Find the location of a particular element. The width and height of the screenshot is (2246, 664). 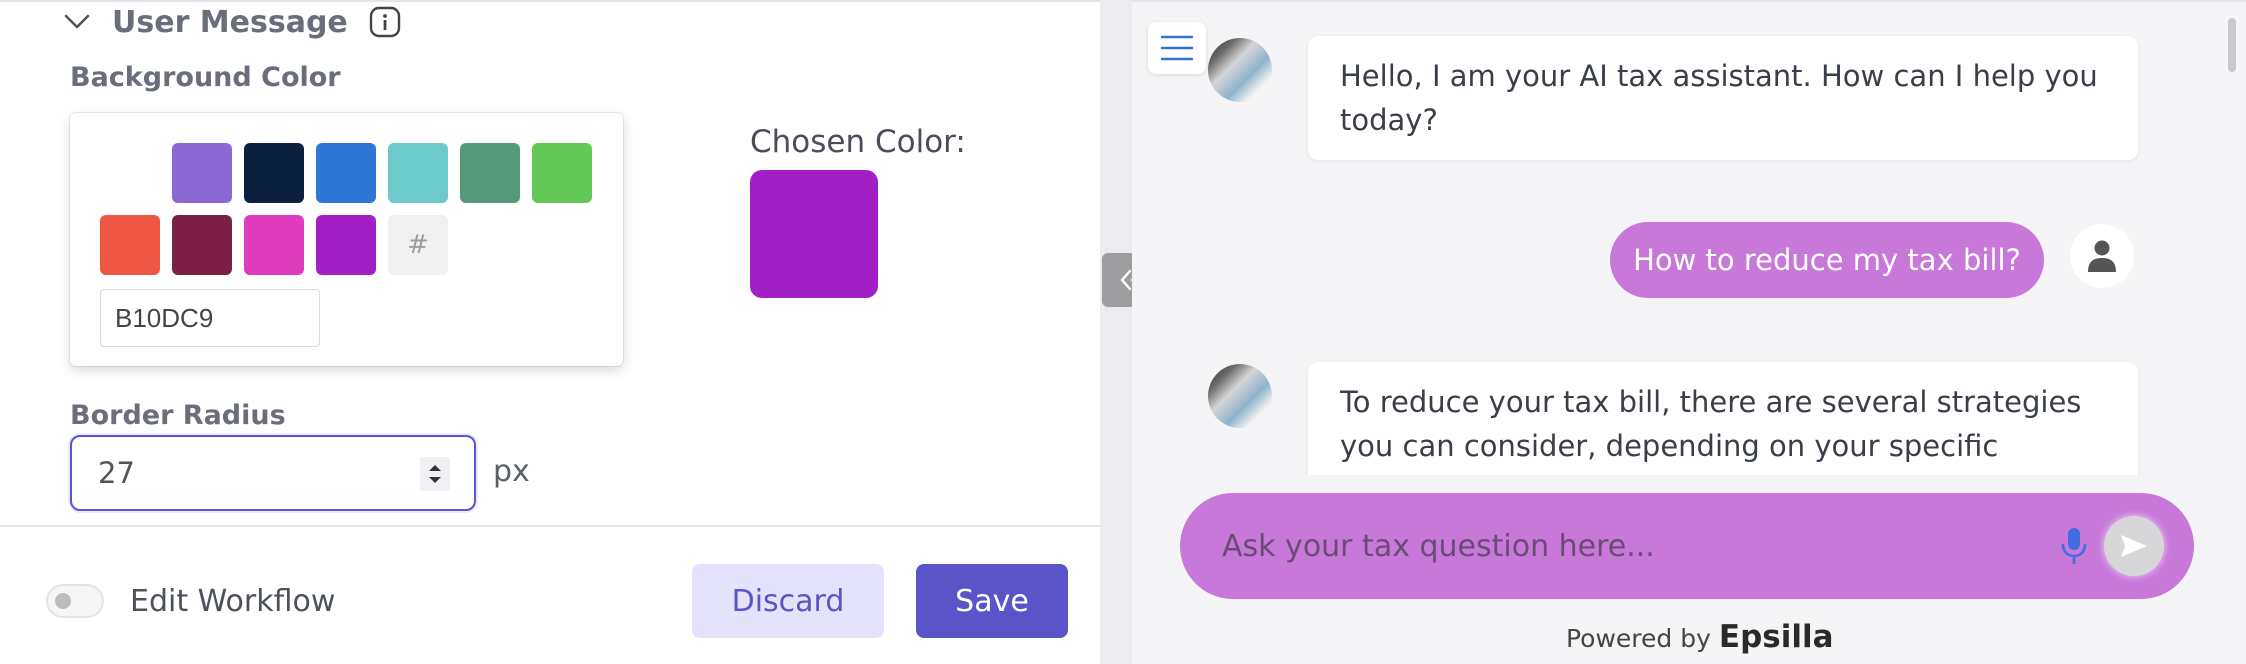

hamburger-icon is located at coordinates (1177, 48).